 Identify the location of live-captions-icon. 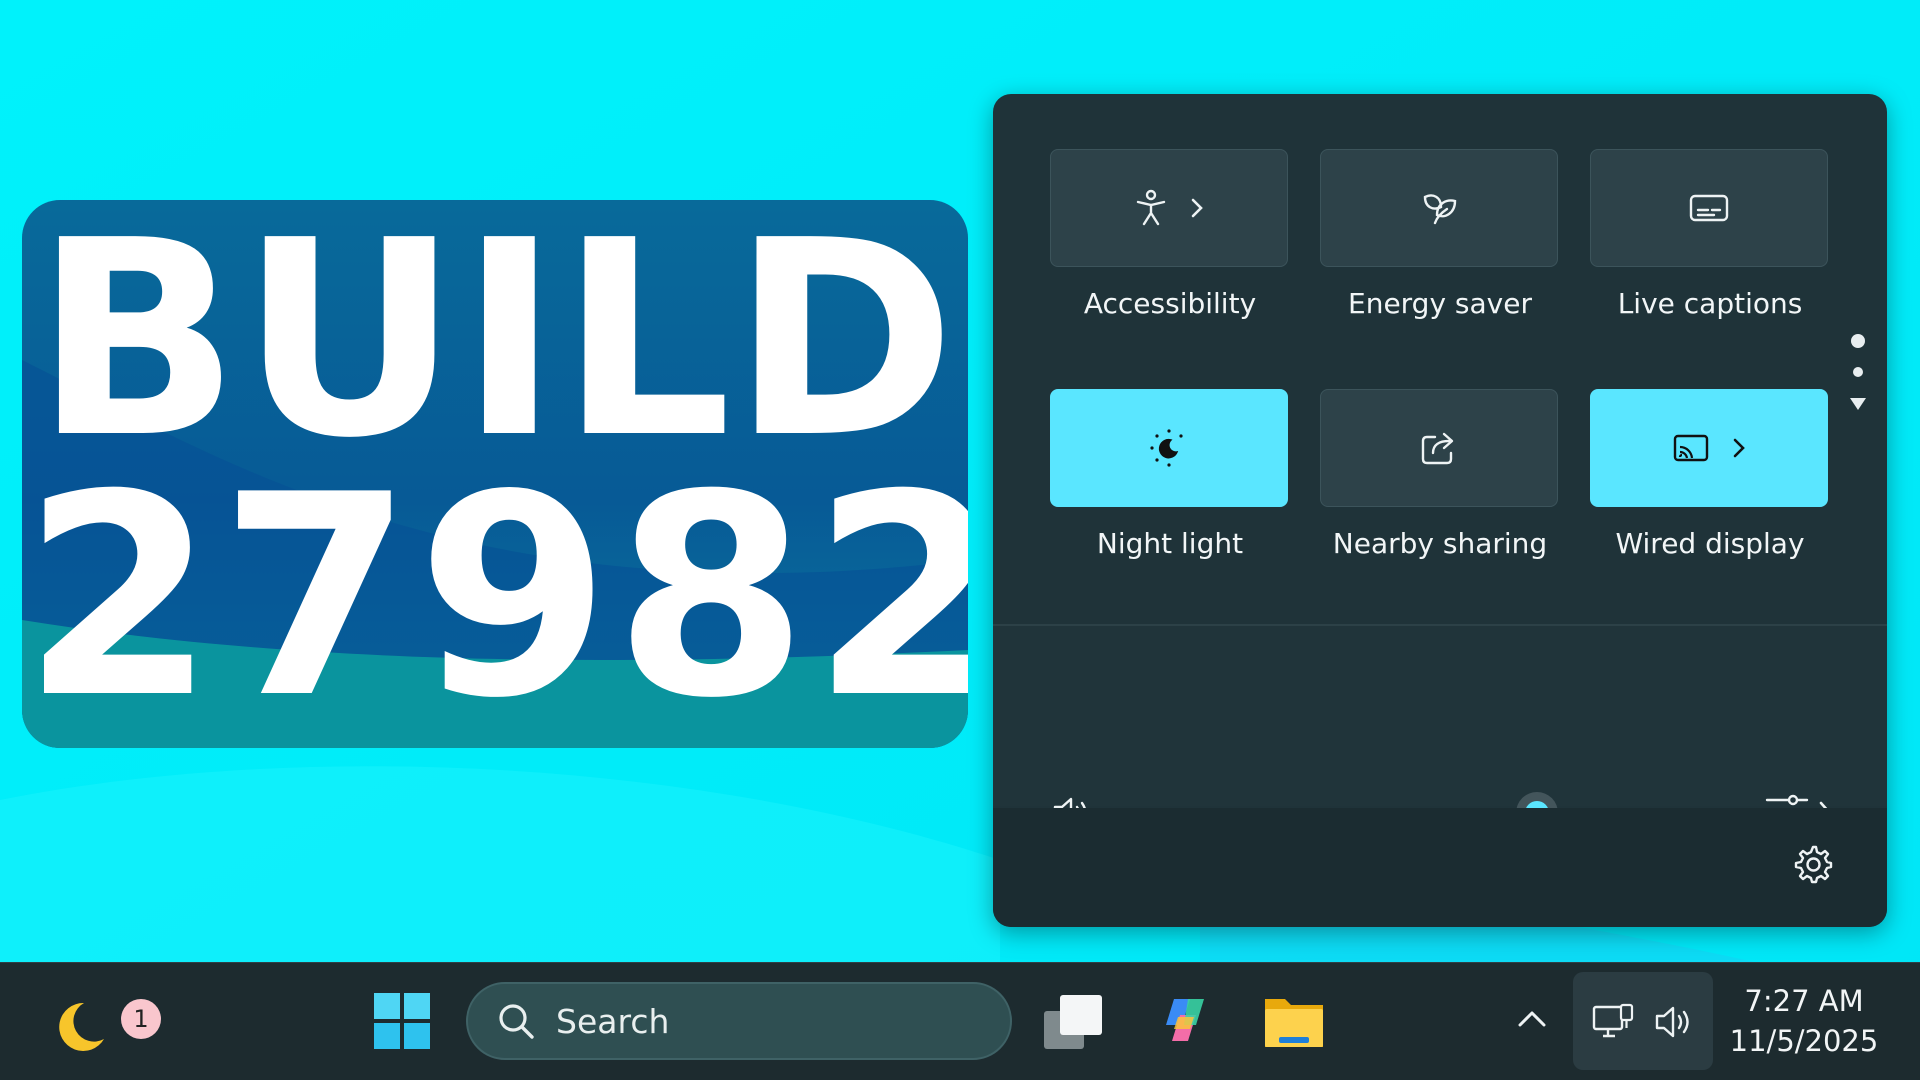
(1709, 208).